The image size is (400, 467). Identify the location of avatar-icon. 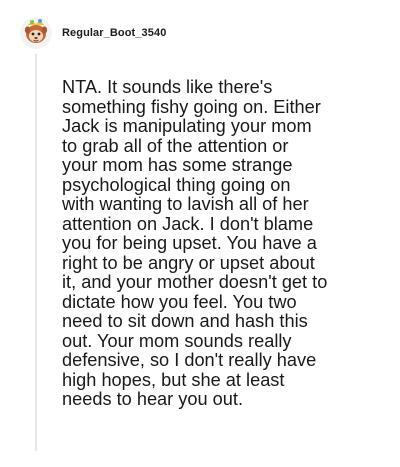
(36, 33).